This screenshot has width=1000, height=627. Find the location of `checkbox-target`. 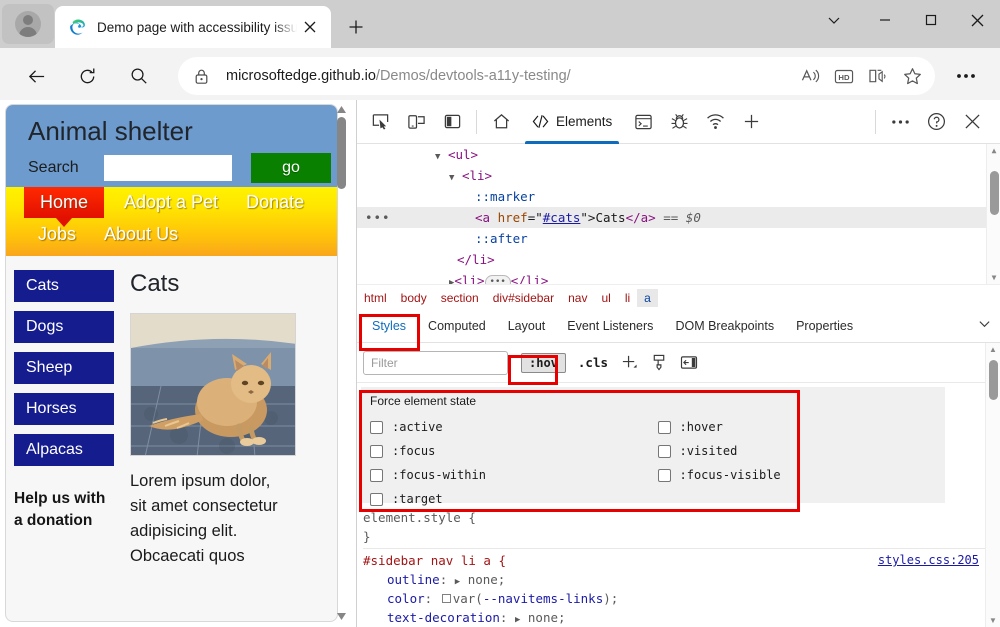

checkbox-target is located at coordinates (376, 499).